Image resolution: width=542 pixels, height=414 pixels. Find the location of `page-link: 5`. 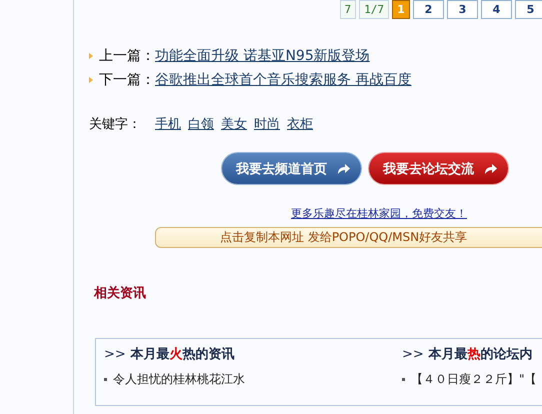

page-link: 5 is located at coordinates (528, 9).